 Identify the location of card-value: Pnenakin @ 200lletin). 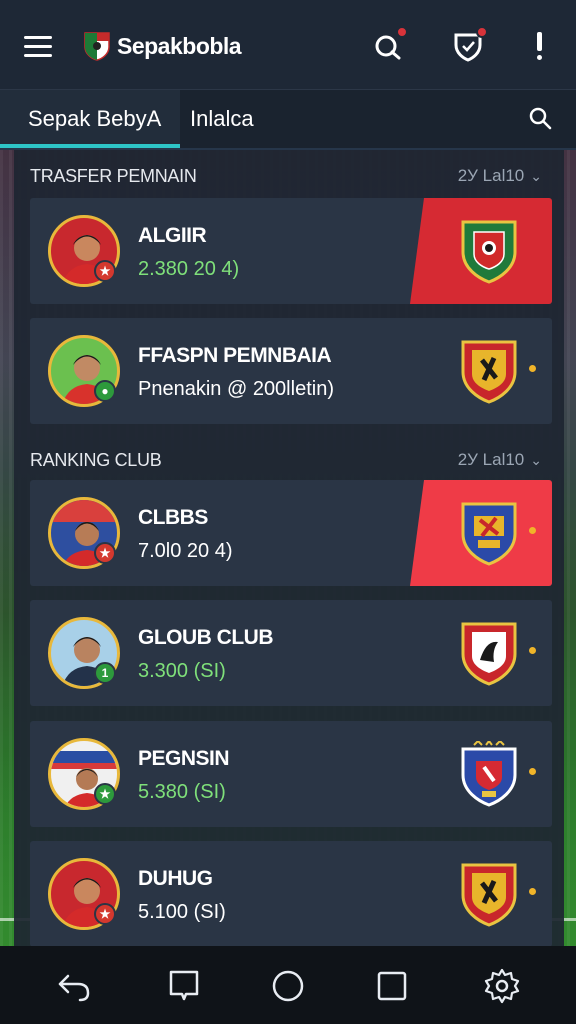
(236, 389).